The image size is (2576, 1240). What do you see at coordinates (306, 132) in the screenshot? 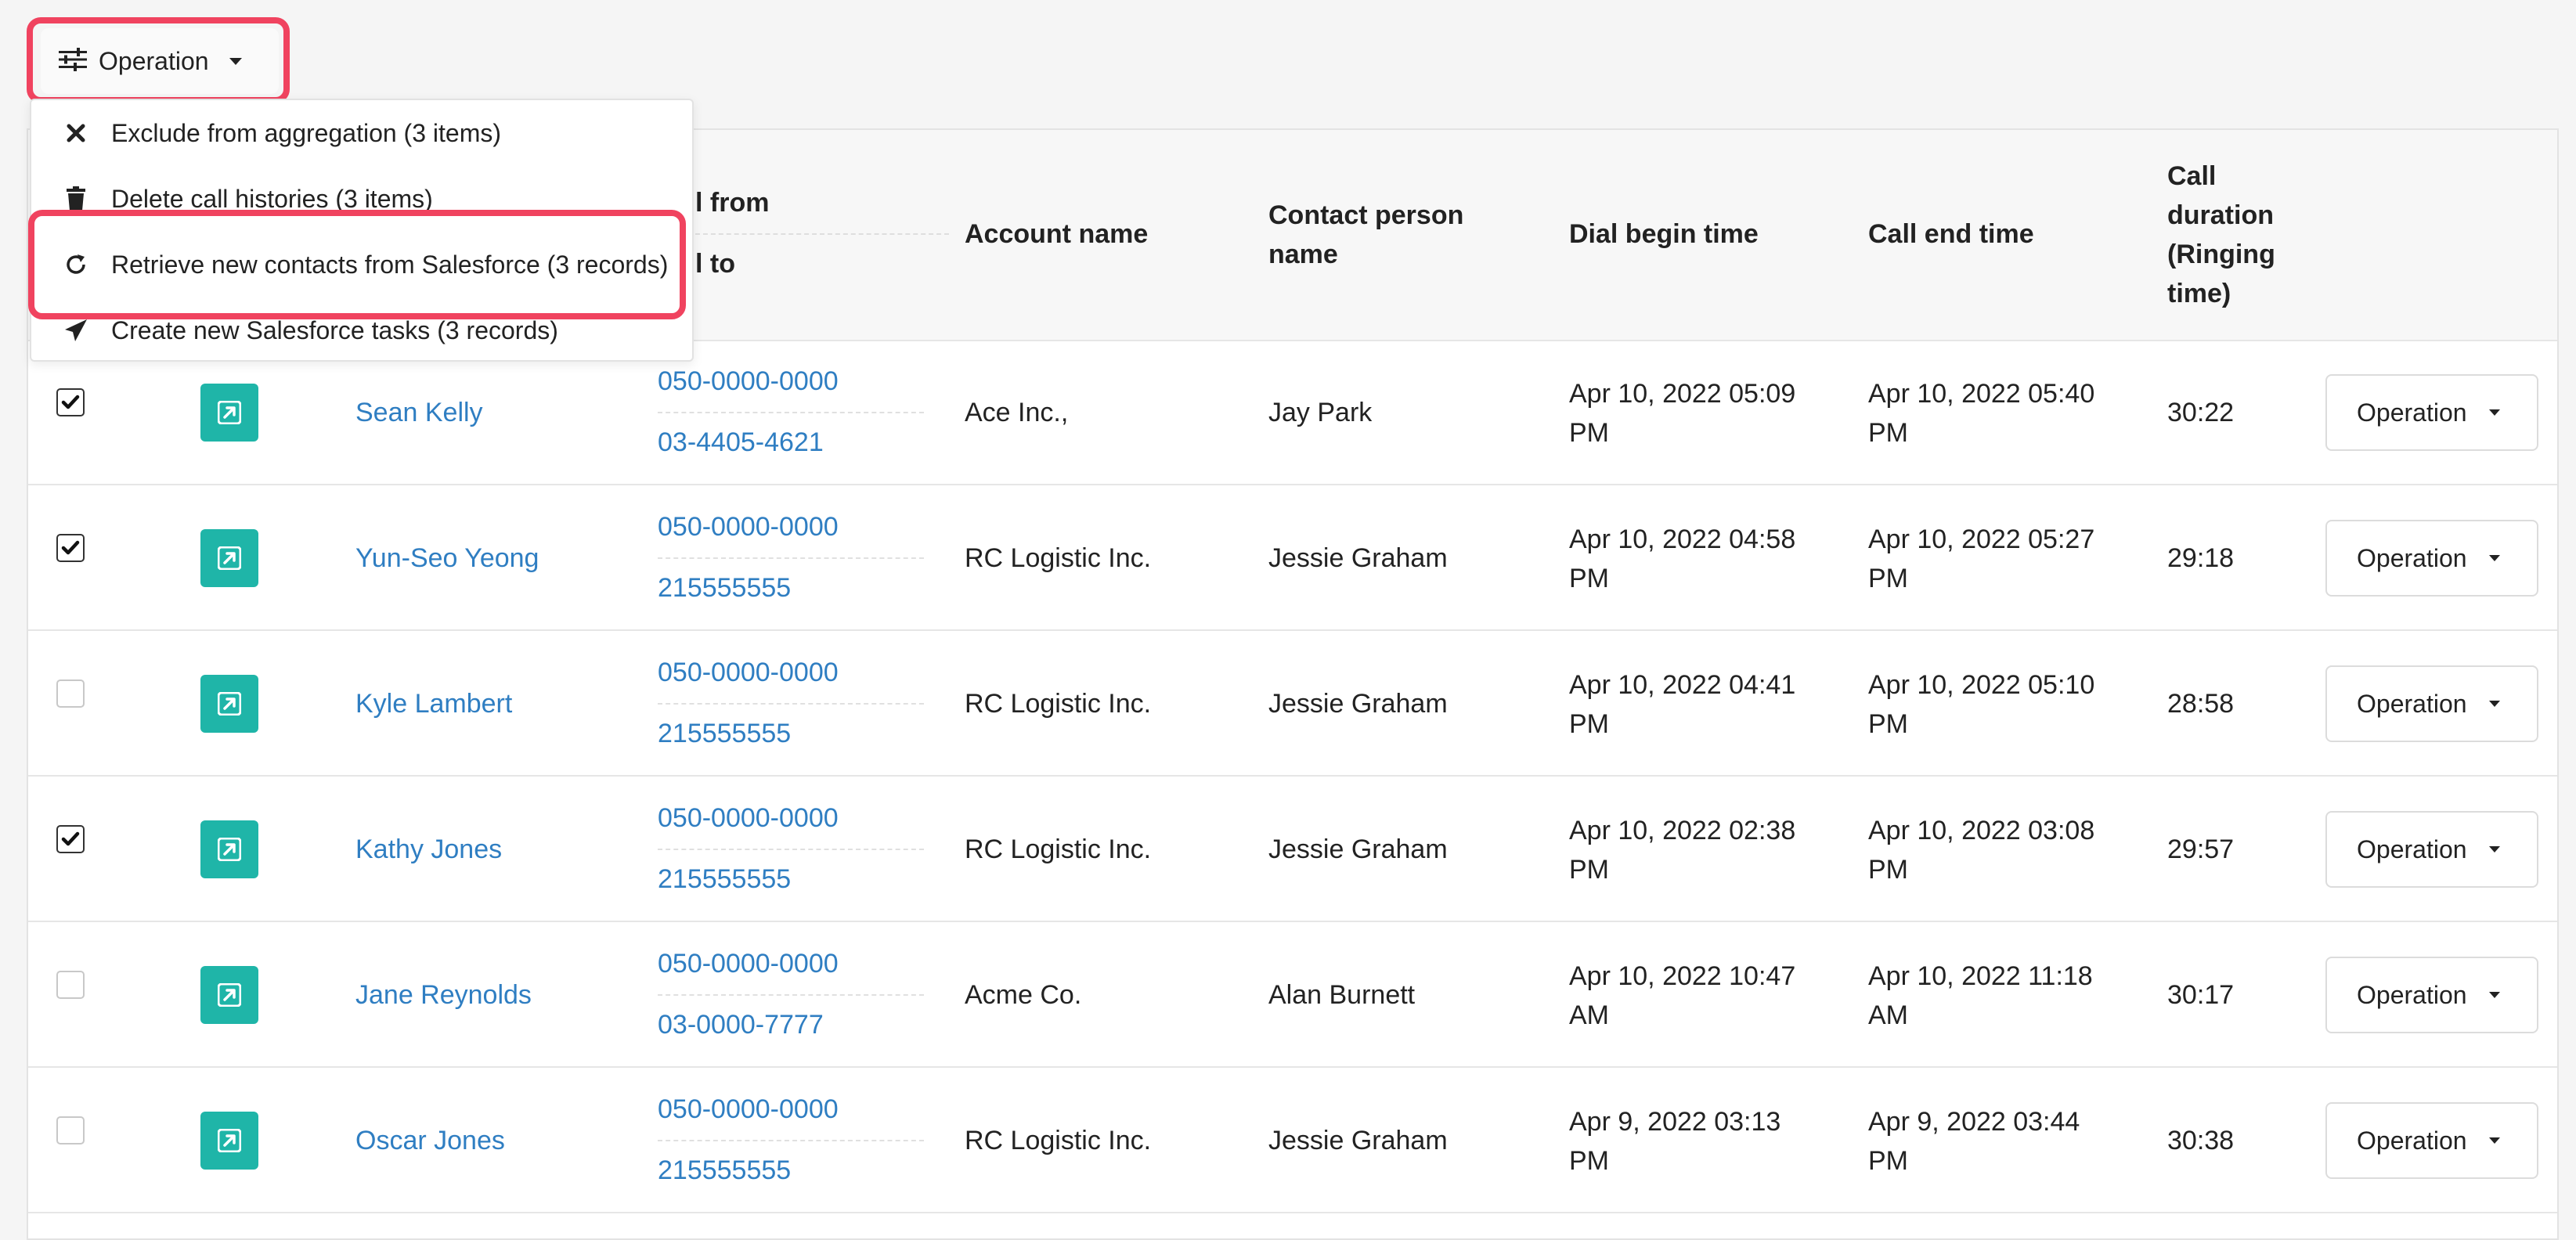
I see `menu-item-label: Exclude from aggregation (3 items)` at bounding box center [306, 132].